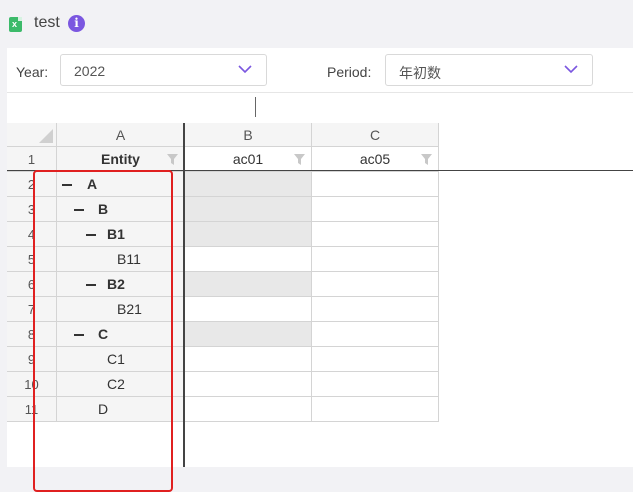 Image resolution: width=633 pixels, height=492 pixels. What do you see at coordinates (420, 73) in the screenshot?
I see `period-value: 年初数` at bounding box center [420, 73].